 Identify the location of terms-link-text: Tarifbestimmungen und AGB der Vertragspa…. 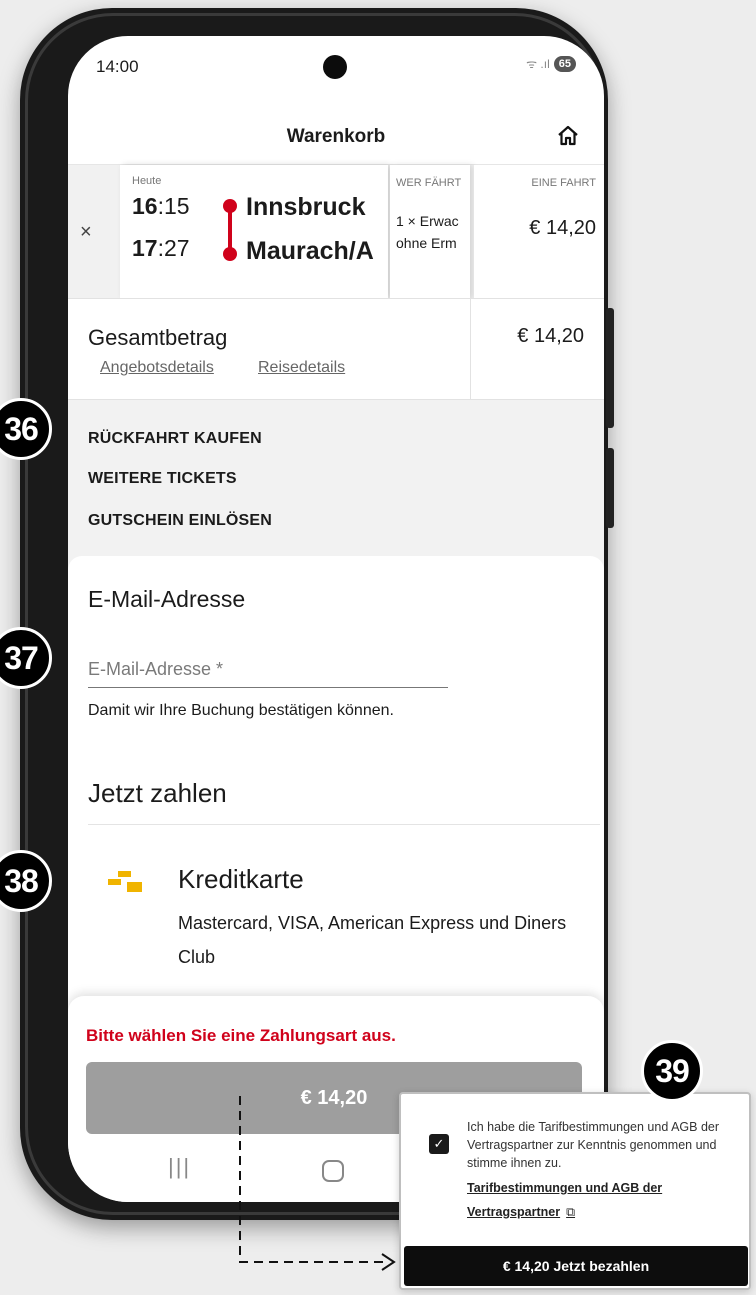
(564, 1200).